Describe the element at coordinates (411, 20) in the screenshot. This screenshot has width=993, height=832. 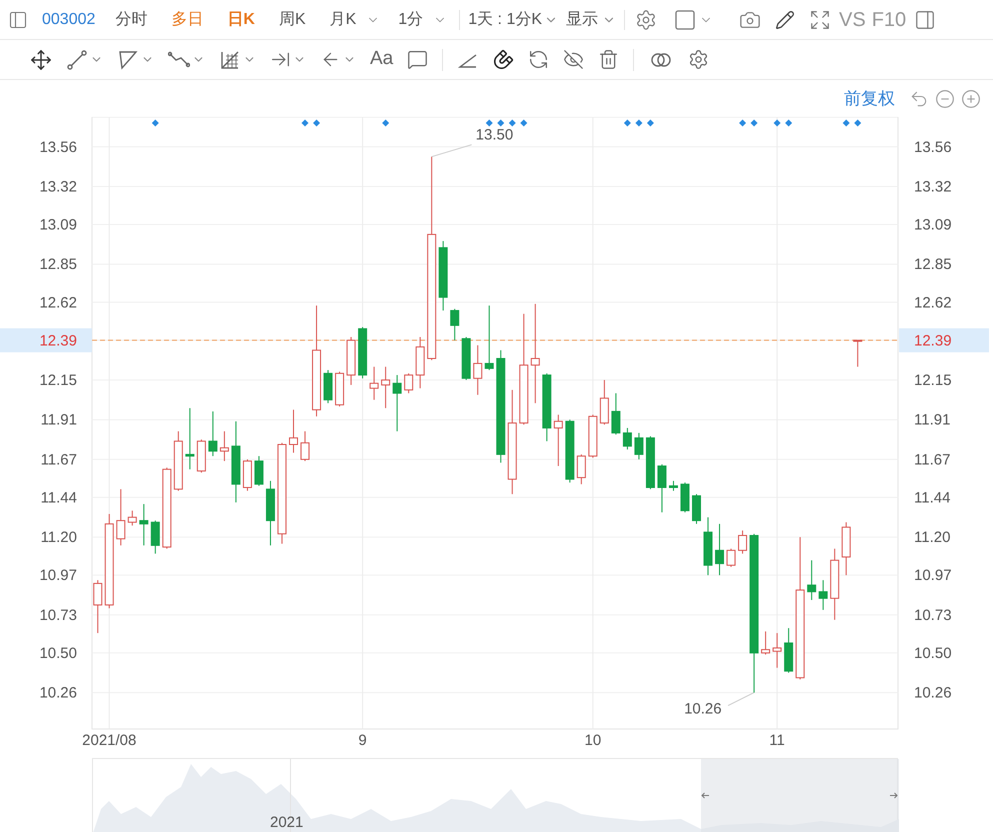
I see `period-tab: 1分` at that location.